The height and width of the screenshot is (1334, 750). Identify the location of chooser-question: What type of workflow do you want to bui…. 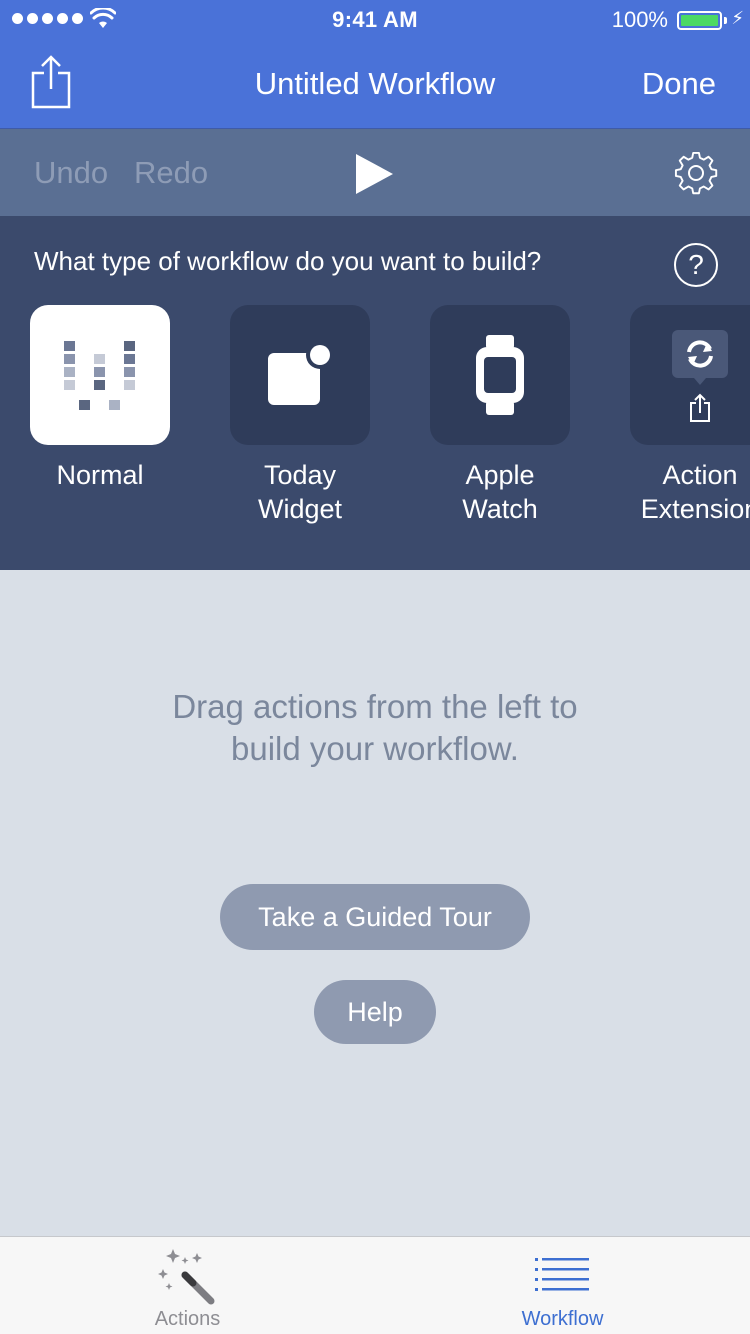
(288, 261).